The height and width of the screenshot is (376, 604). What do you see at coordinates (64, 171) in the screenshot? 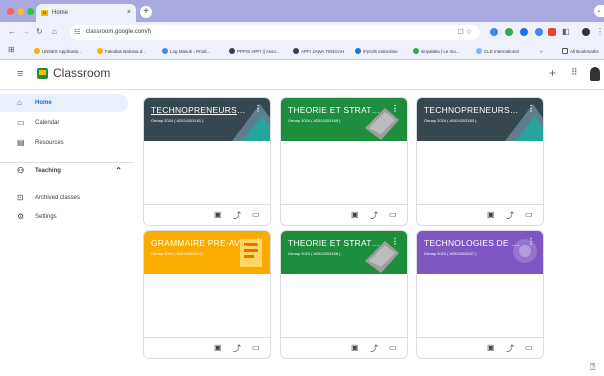
I see `sidebar-item-teaching: ⚇ Teaching ⌃` at bounding box center [64, 171].